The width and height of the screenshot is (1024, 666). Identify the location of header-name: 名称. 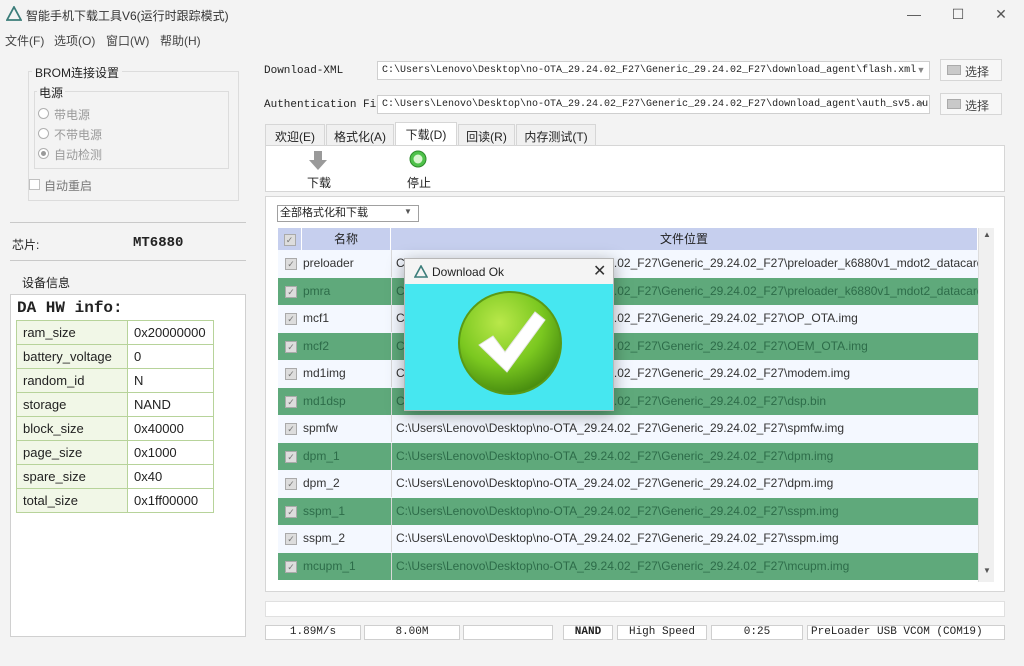
(346, 239).